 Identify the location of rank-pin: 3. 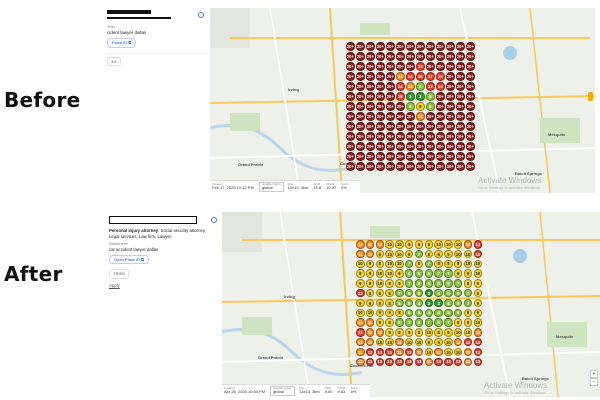
(410, 96).